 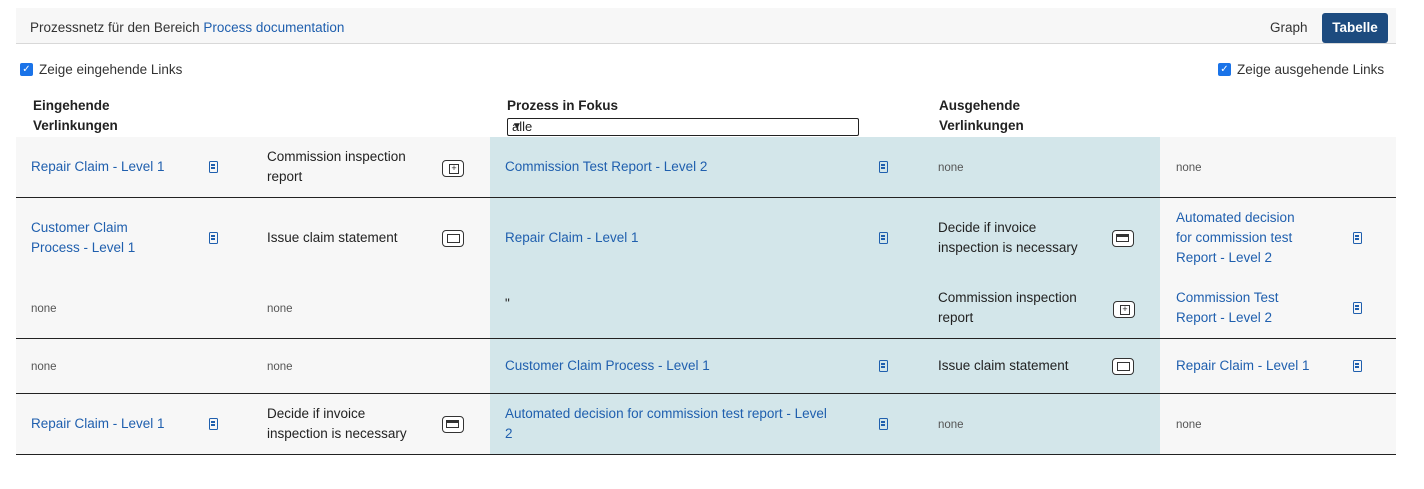 I want to click on incoming-header: Eingehende Verlinkungen, so click(x=75, y=116).